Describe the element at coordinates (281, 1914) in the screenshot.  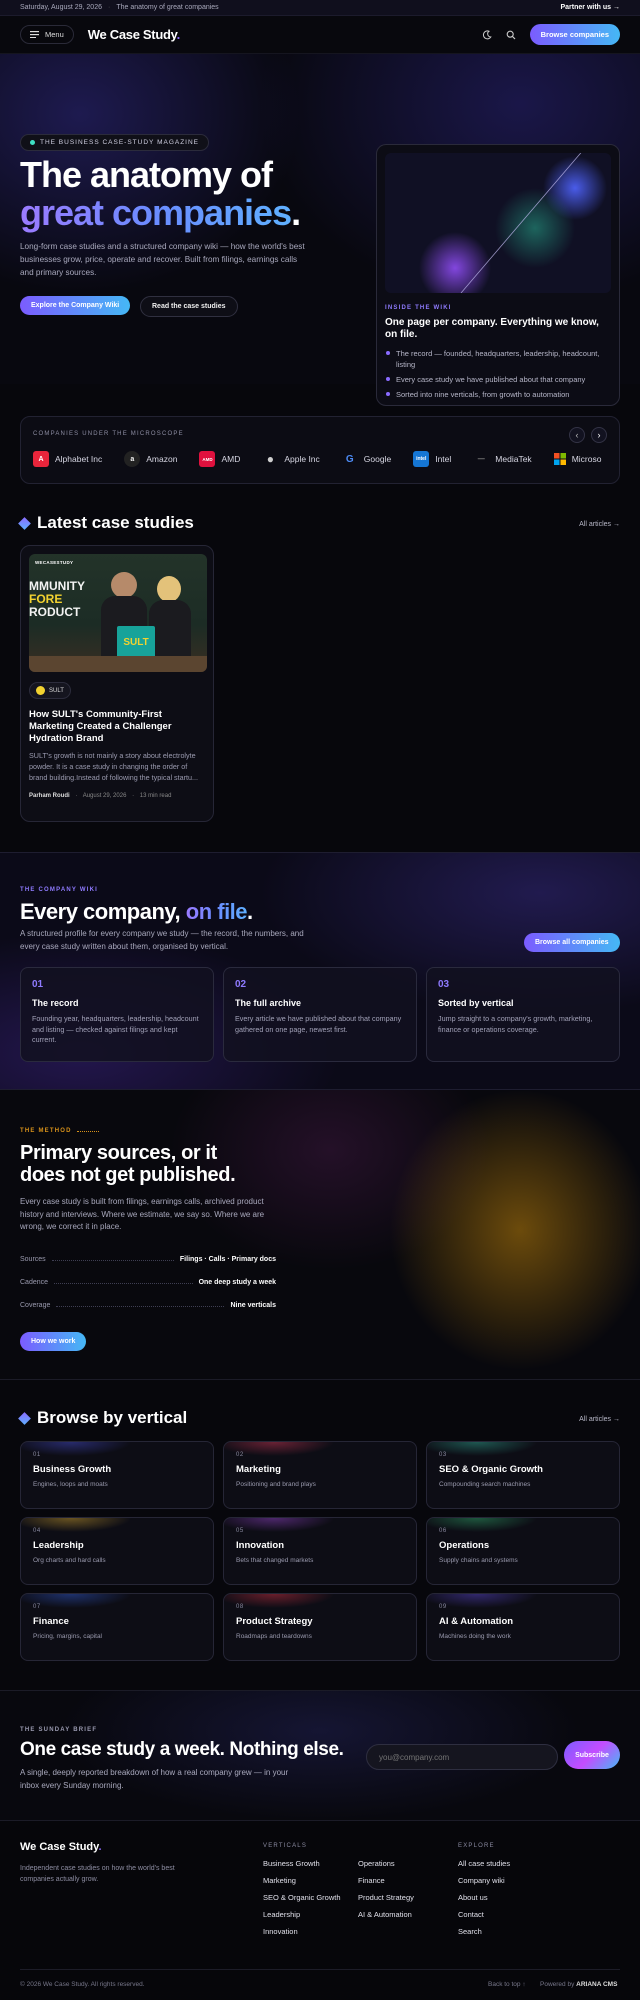
I see `footer-link: Leadership` at that location.